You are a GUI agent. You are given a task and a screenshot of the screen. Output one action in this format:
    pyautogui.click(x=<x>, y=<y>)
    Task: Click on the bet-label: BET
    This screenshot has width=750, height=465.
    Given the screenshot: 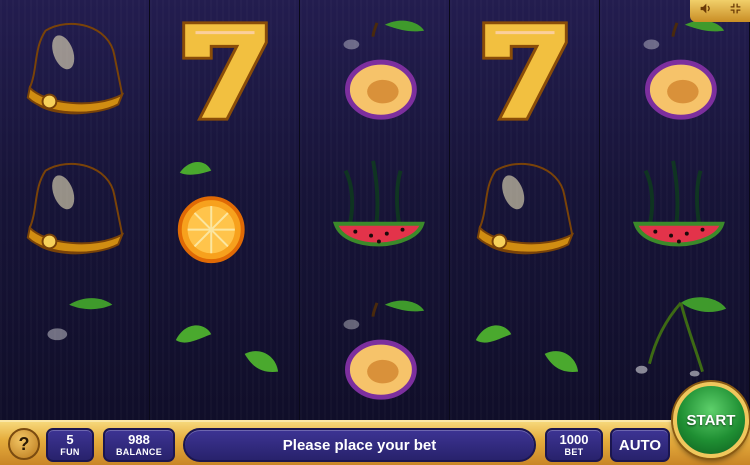 What is the action you would take?
    pyautogui.click(x=574, y=452)
    